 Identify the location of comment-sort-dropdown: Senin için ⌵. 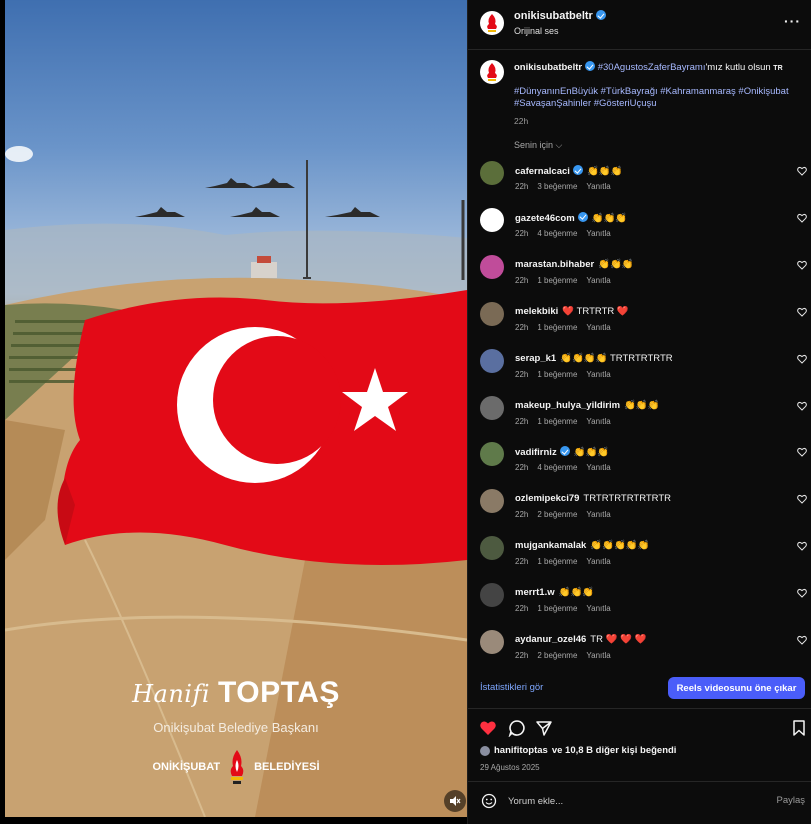
(538, 145).